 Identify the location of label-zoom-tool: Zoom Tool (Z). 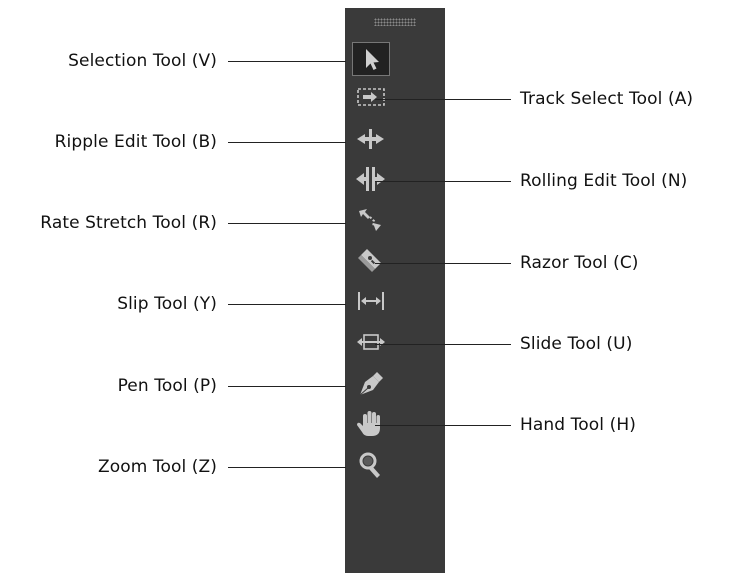
(157, 467).